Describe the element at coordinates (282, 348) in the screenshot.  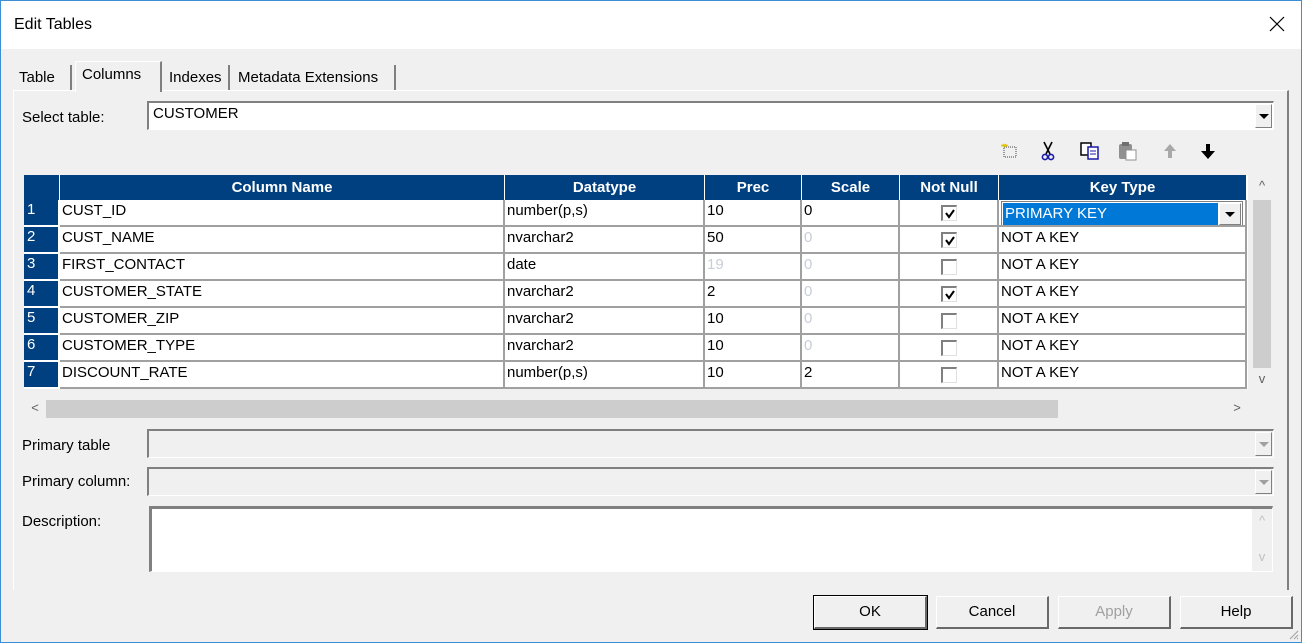
I see `cell-column-name: CUSTOMER_TYPE` at that location.